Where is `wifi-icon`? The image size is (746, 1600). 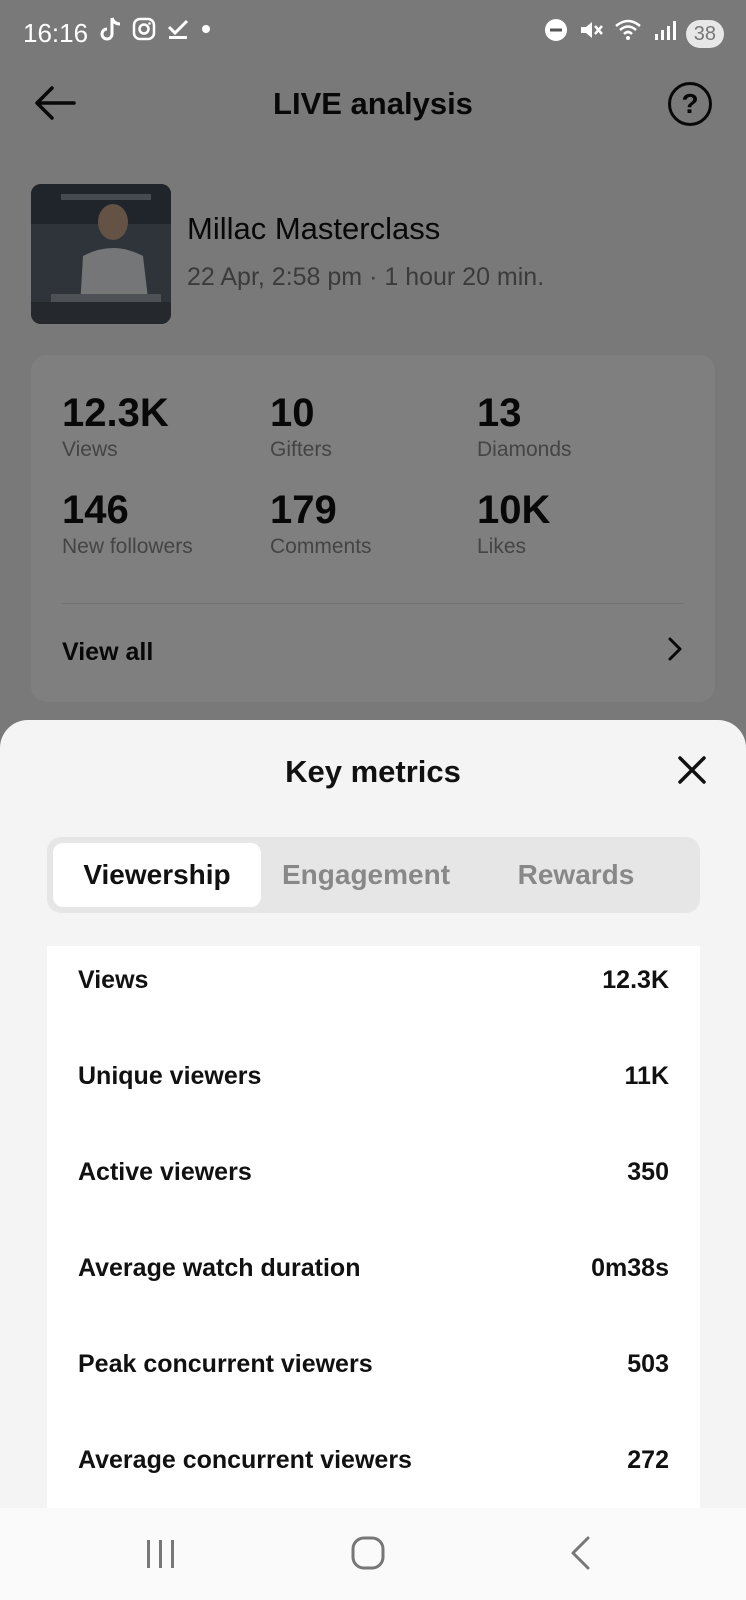 wifi-icon is located at coordinates (629, 34).